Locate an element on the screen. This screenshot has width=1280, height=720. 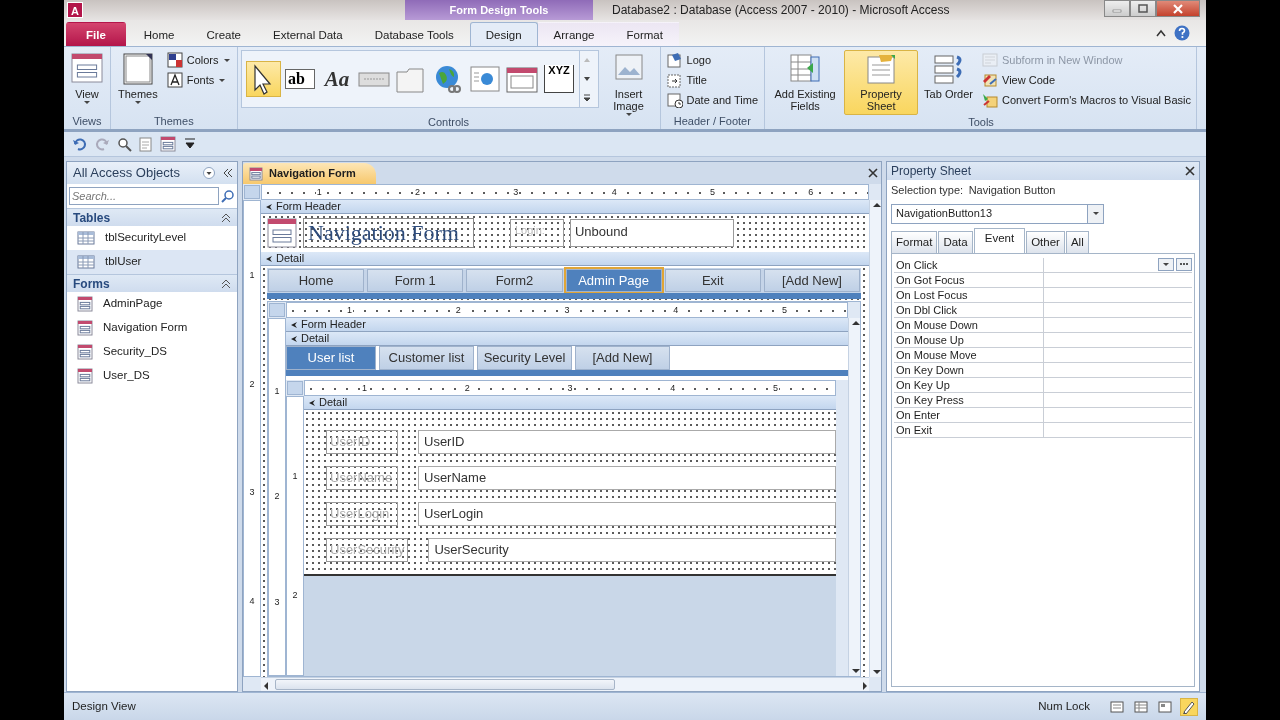
nav-item: Security_DS is located at coordinates (152, 352).